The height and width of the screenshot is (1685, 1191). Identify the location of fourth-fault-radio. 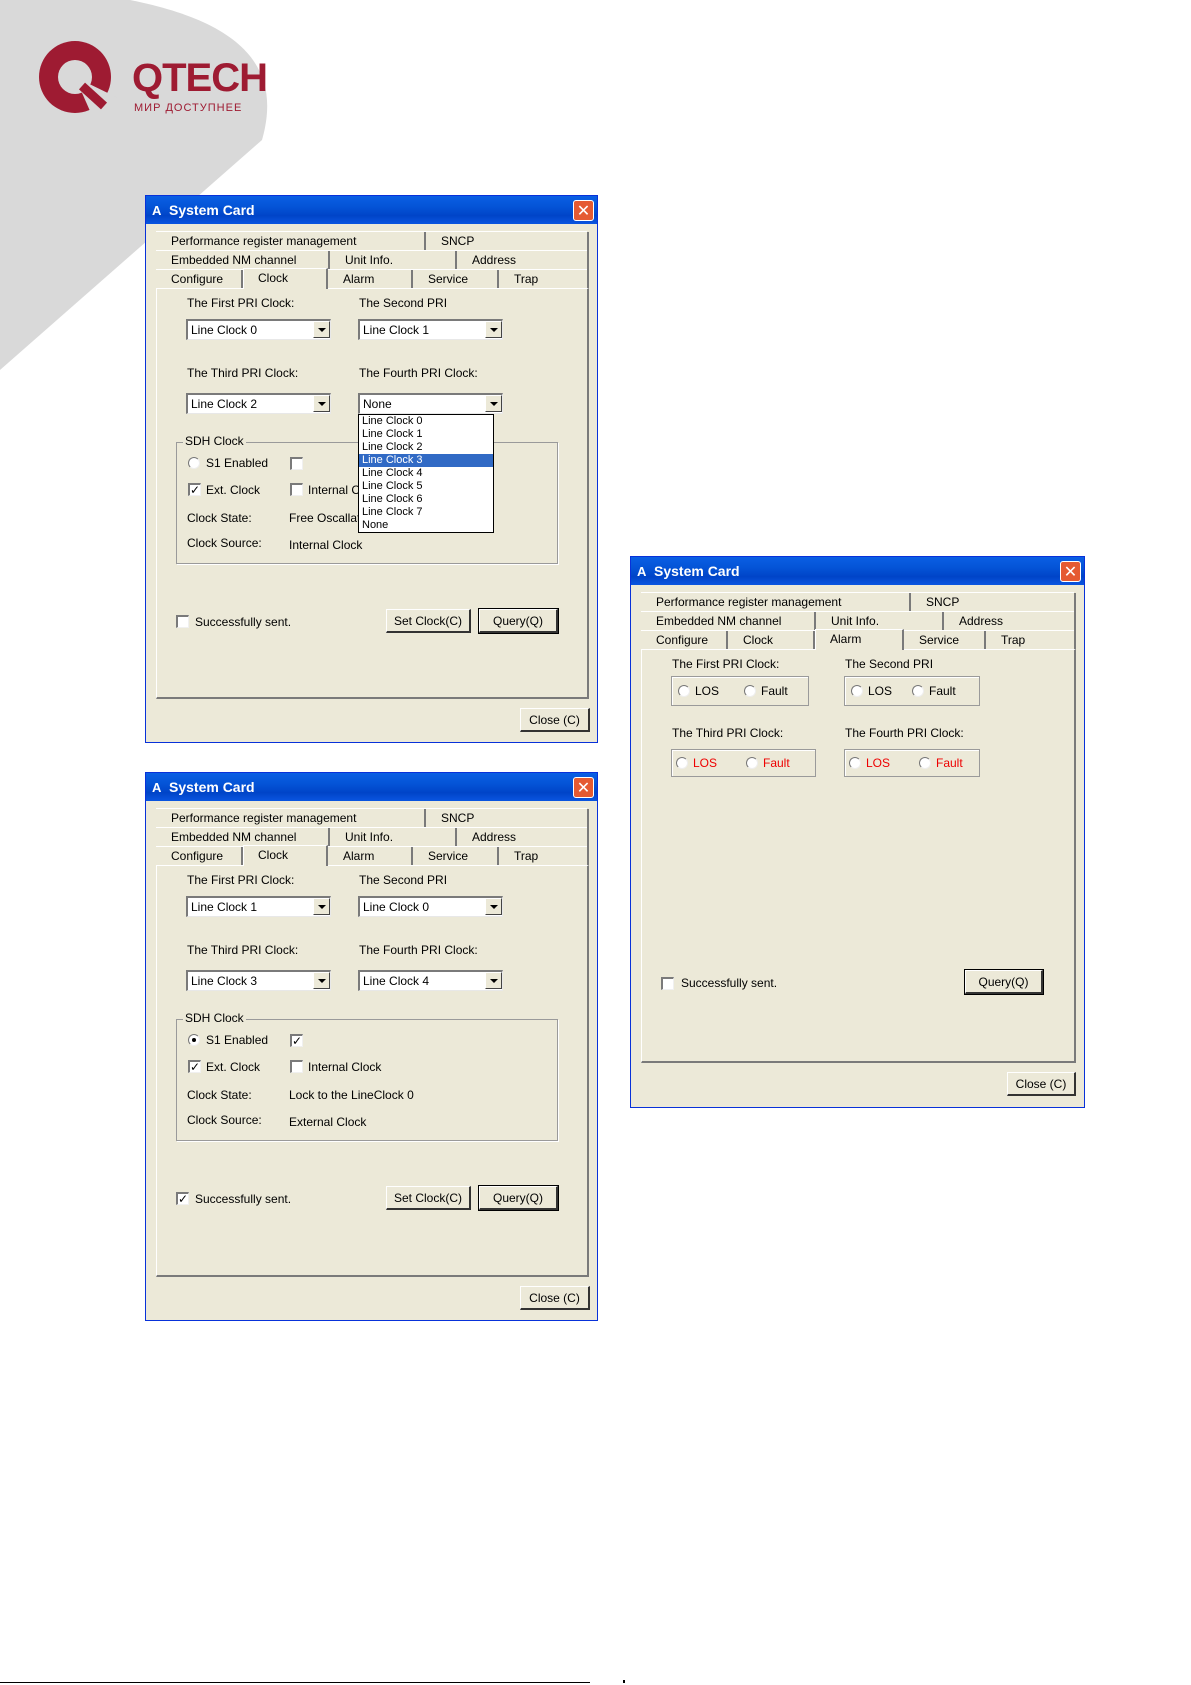
(925, 763).